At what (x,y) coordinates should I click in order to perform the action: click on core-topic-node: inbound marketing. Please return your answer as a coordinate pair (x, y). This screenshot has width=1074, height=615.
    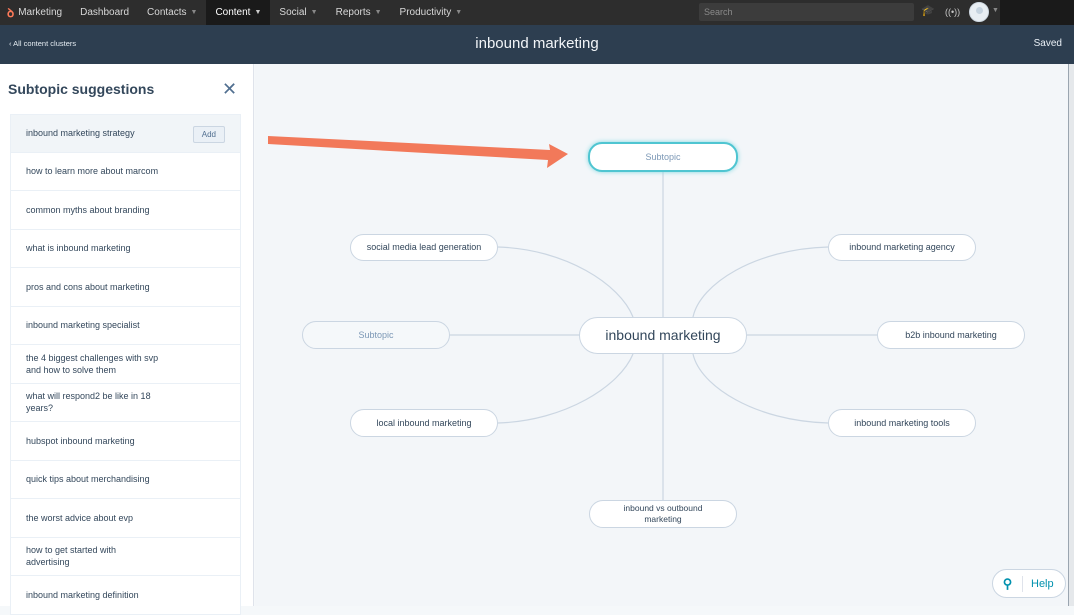
    Looking at the image, I should click on (663, 335).